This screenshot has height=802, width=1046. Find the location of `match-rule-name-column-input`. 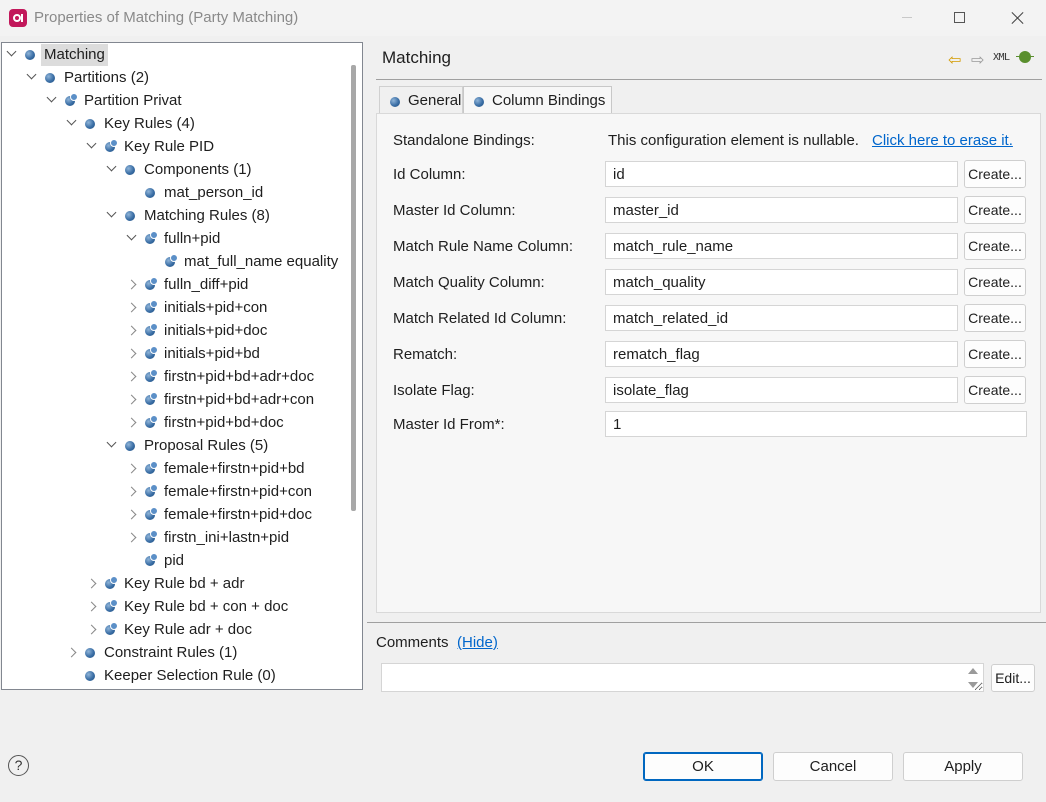

match-rule-name-column-input is located at coordinates (781, 246).